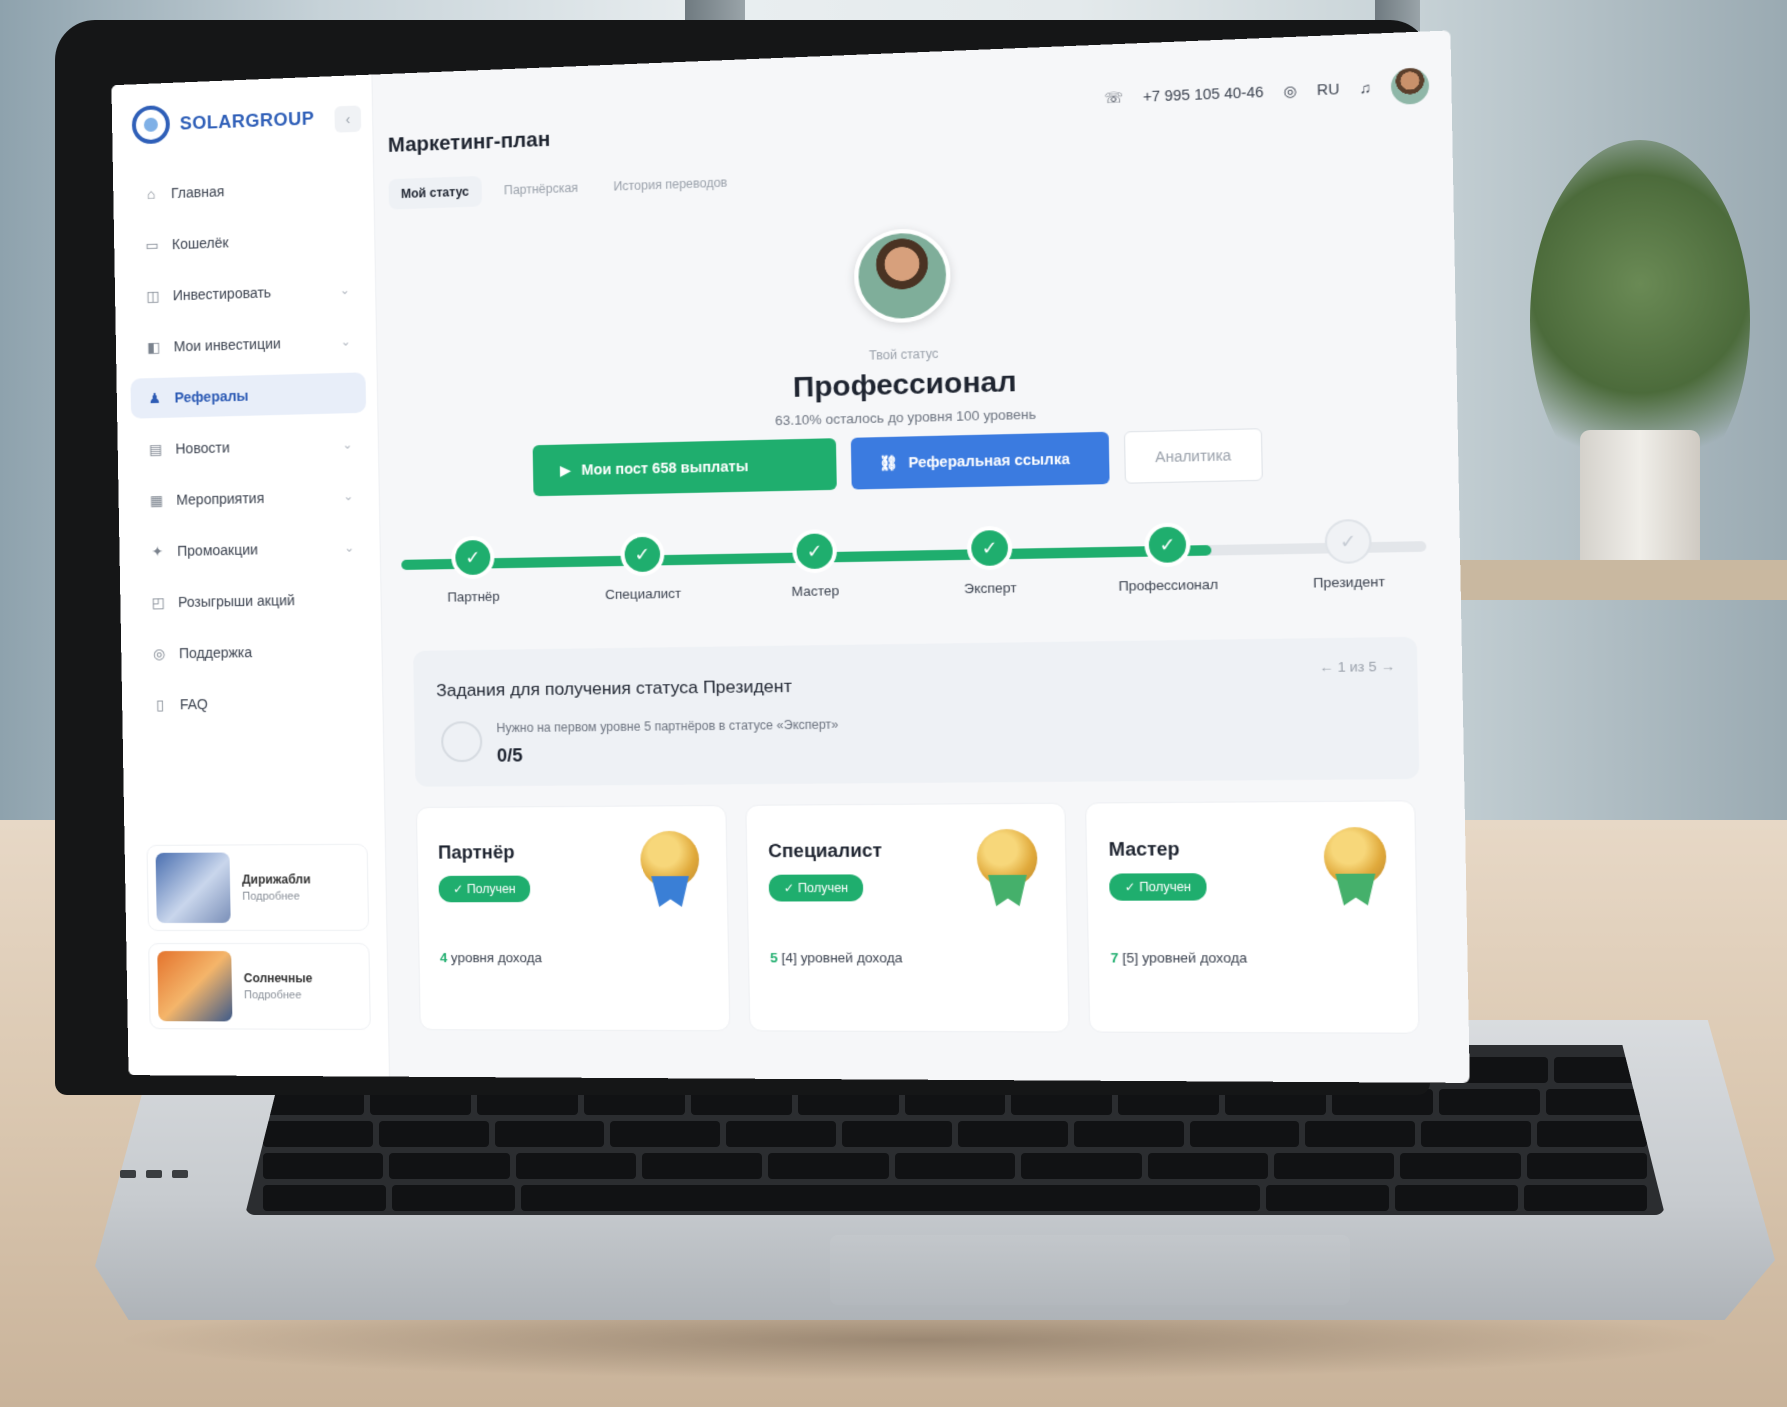 This screenshot has width=1787, height=1407. I want to click on tab-partner: Партнёрская, so click(541, 189).